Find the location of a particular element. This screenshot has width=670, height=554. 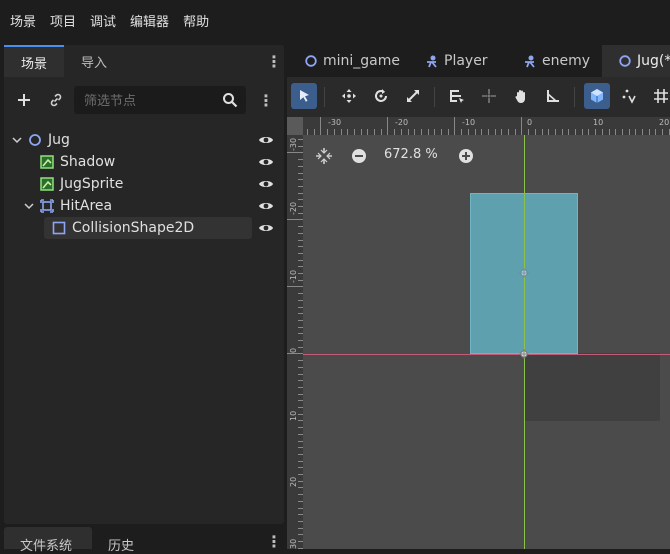

tree-item-collisionshape2d: CollisionShape2D is located at coordinates (148, 228).